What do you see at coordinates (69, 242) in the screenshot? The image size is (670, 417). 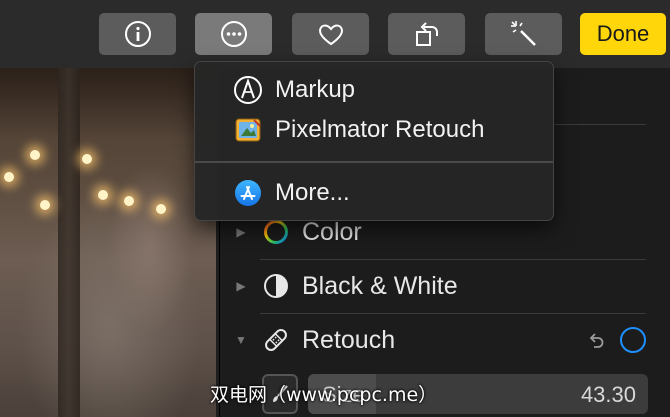 I see `photo-pole` at bounding box center [69, 242].